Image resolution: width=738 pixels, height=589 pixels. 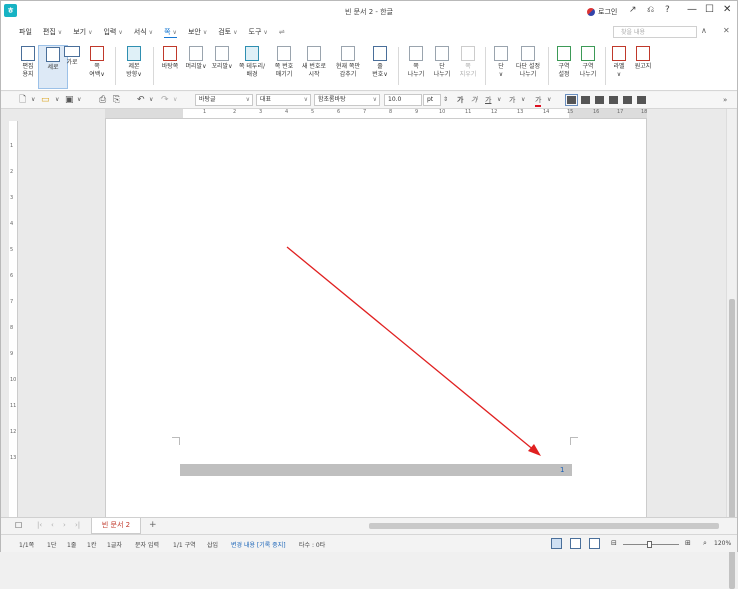 I want to click on arrow-line, so click(x=411, y=349).